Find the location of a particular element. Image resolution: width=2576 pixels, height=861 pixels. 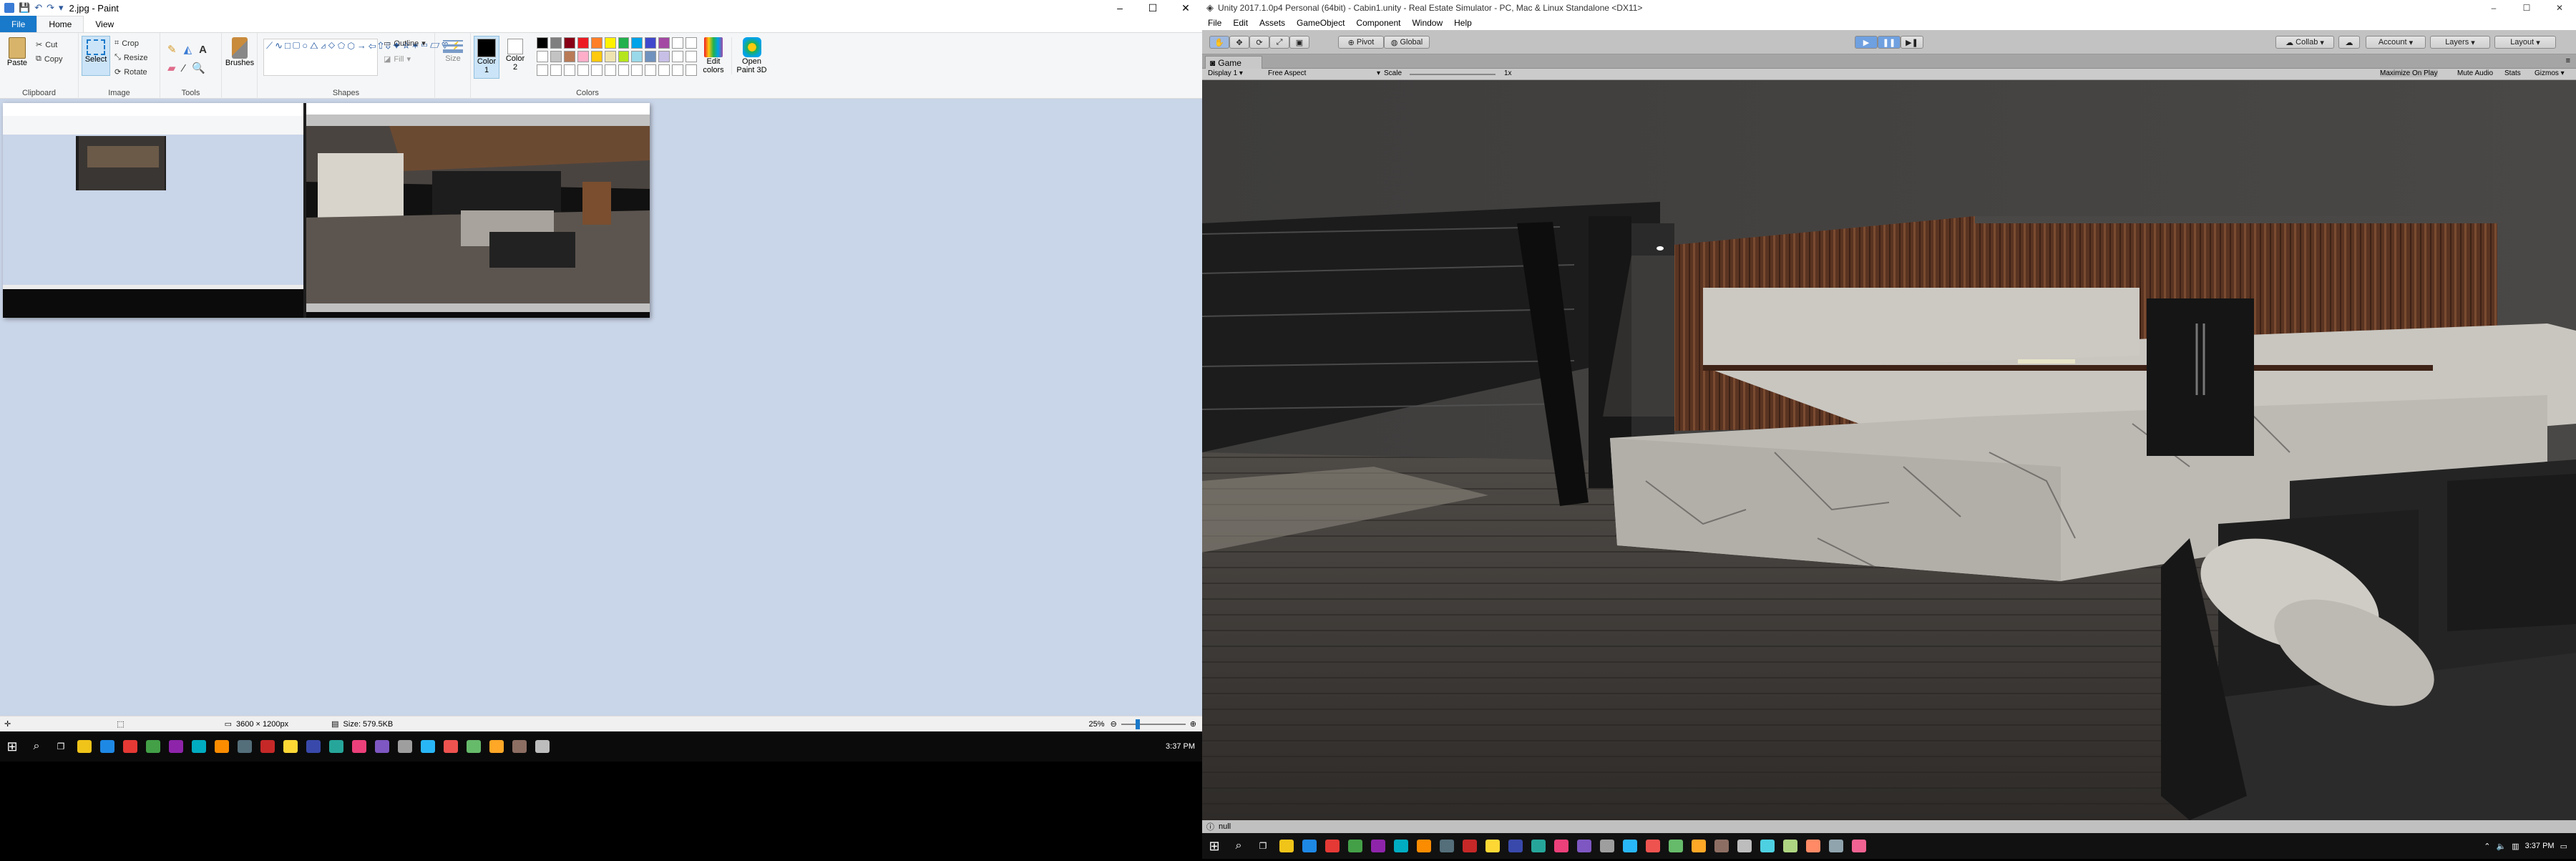

zoom-slider-thumb is located at coordinates (1137, 724).